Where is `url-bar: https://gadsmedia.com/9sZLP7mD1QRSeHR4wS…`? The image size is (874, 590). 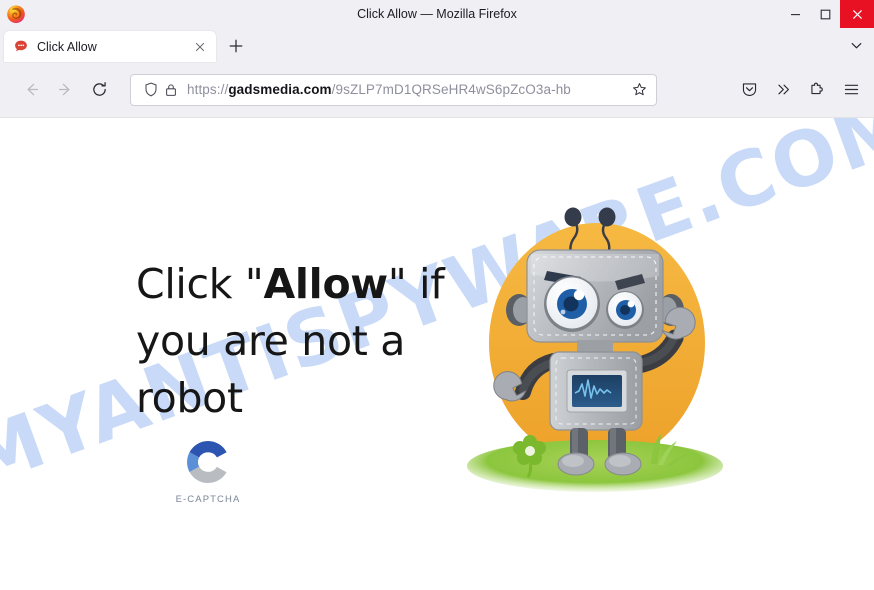
url-bar: https://gadsmedia.com/9sZLP7mD1QRSeHR4wS… is located at coordinates (393, 89).